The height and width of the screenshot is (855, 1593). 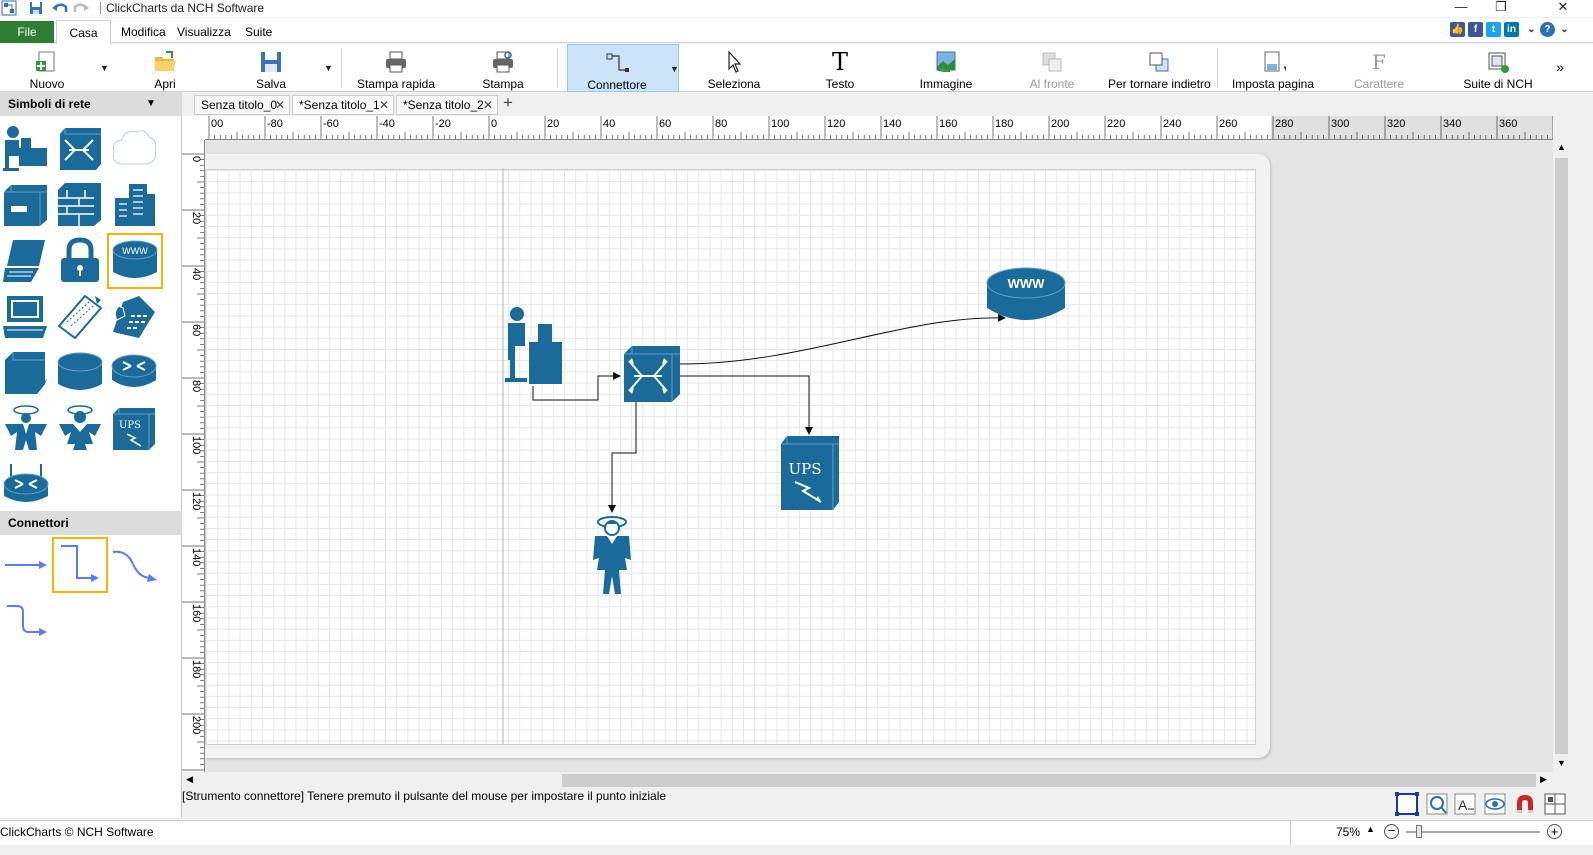 I want to click on doc-tab-1: *Senza titolo_1 ✕, so click(x=343, y=105).